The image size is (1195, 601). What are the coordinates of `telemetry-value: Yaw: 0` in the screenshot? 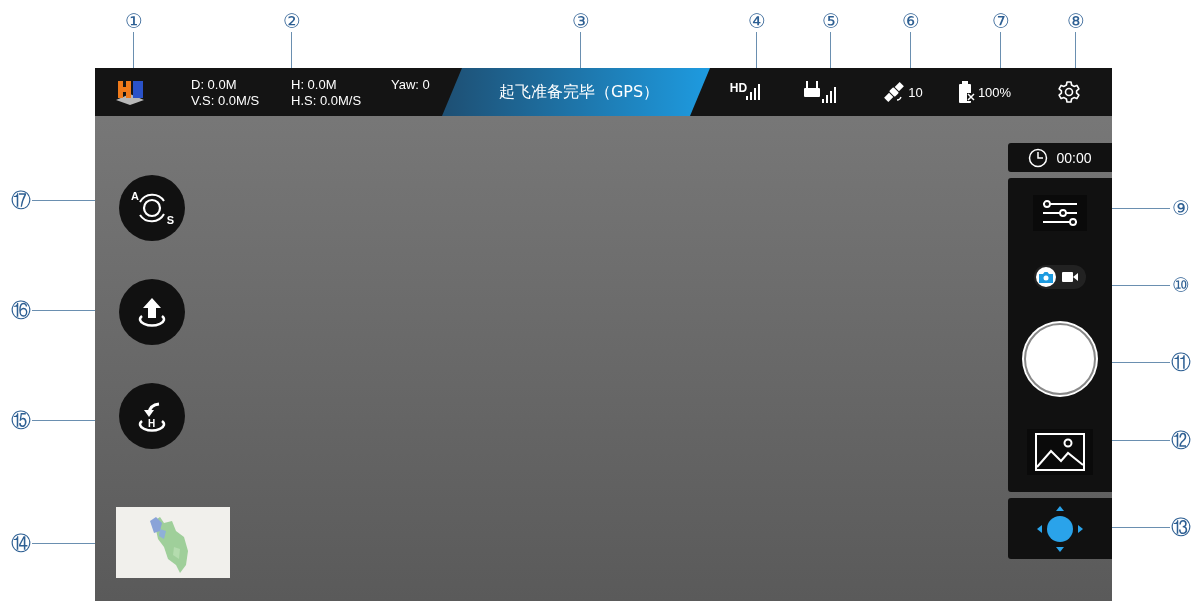 It's located at (411, 84).